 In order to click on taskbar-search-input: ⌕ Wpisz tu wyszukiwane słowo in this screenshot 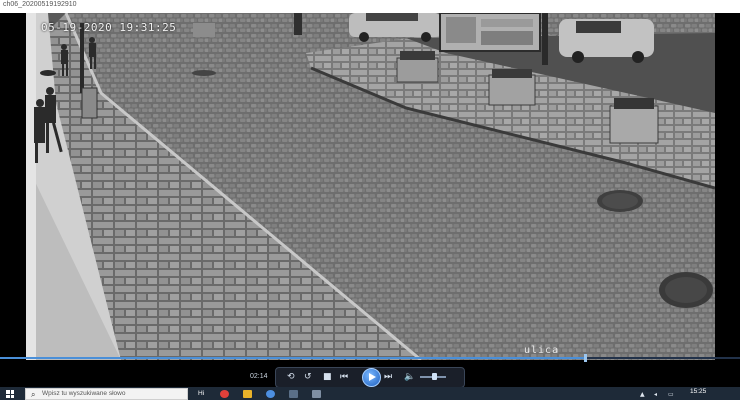, I will do `click(106, 394)`.